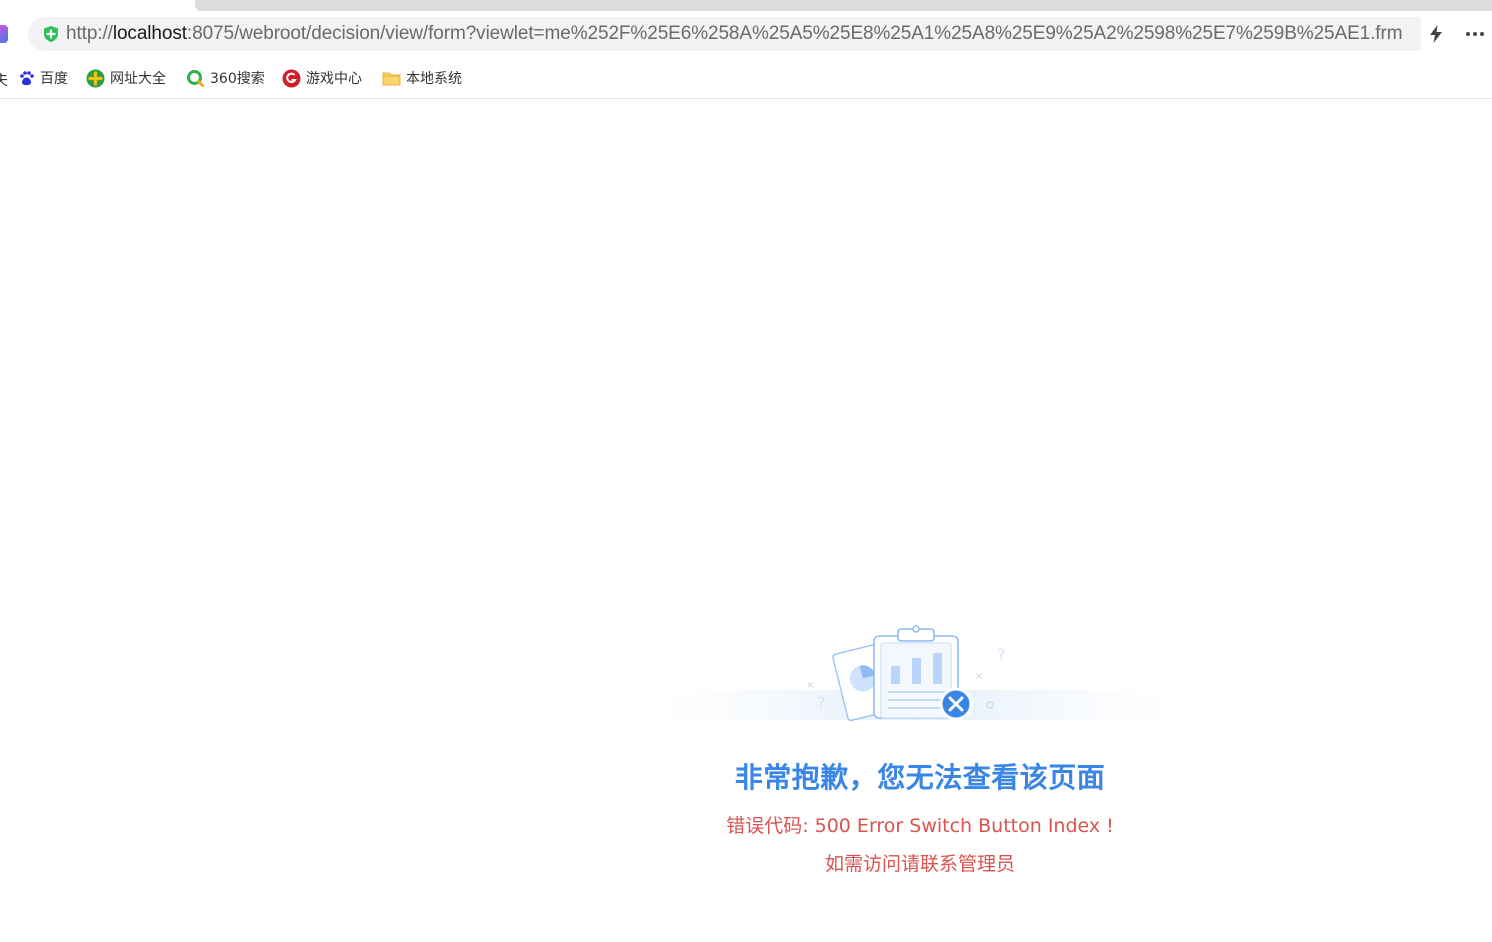 This screenshot has width=1492, height=942. I want to click on bookmark-navigation: 网址大全, so click(126, 78).